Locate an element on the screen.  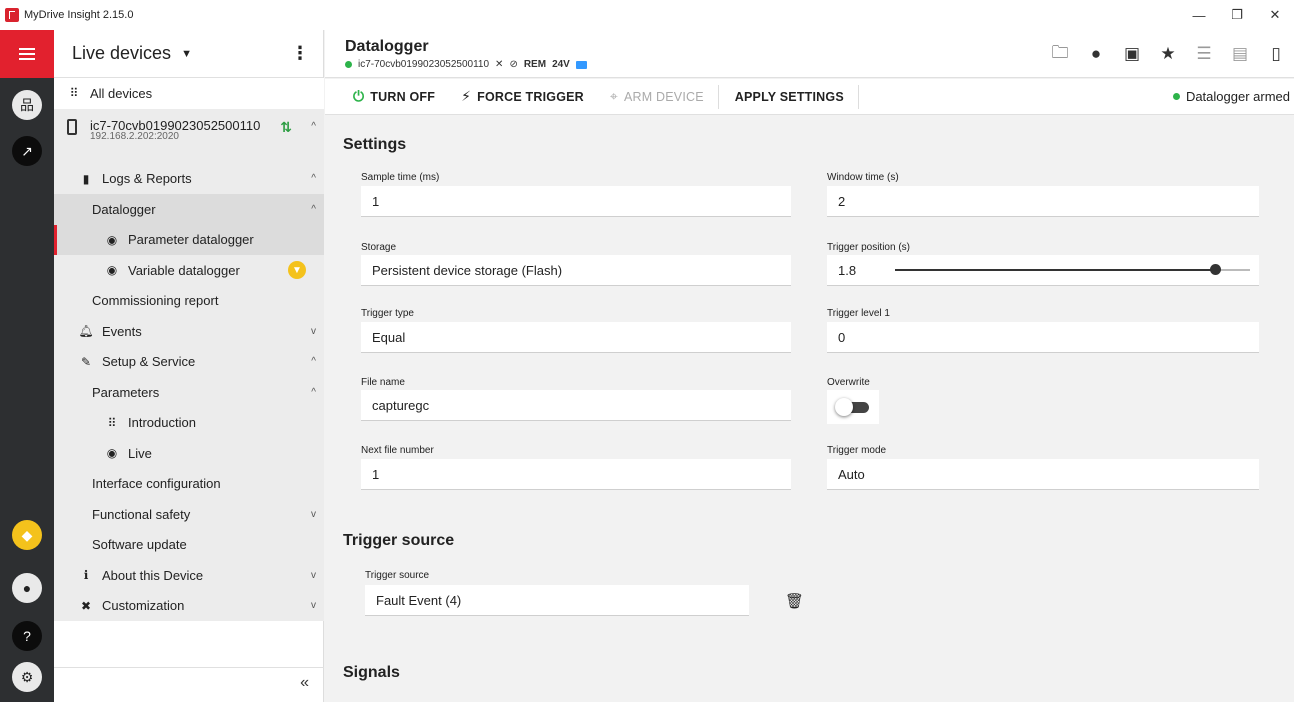
sidebar-item-label: Logs & Reports is located at coordinates (147, 179).